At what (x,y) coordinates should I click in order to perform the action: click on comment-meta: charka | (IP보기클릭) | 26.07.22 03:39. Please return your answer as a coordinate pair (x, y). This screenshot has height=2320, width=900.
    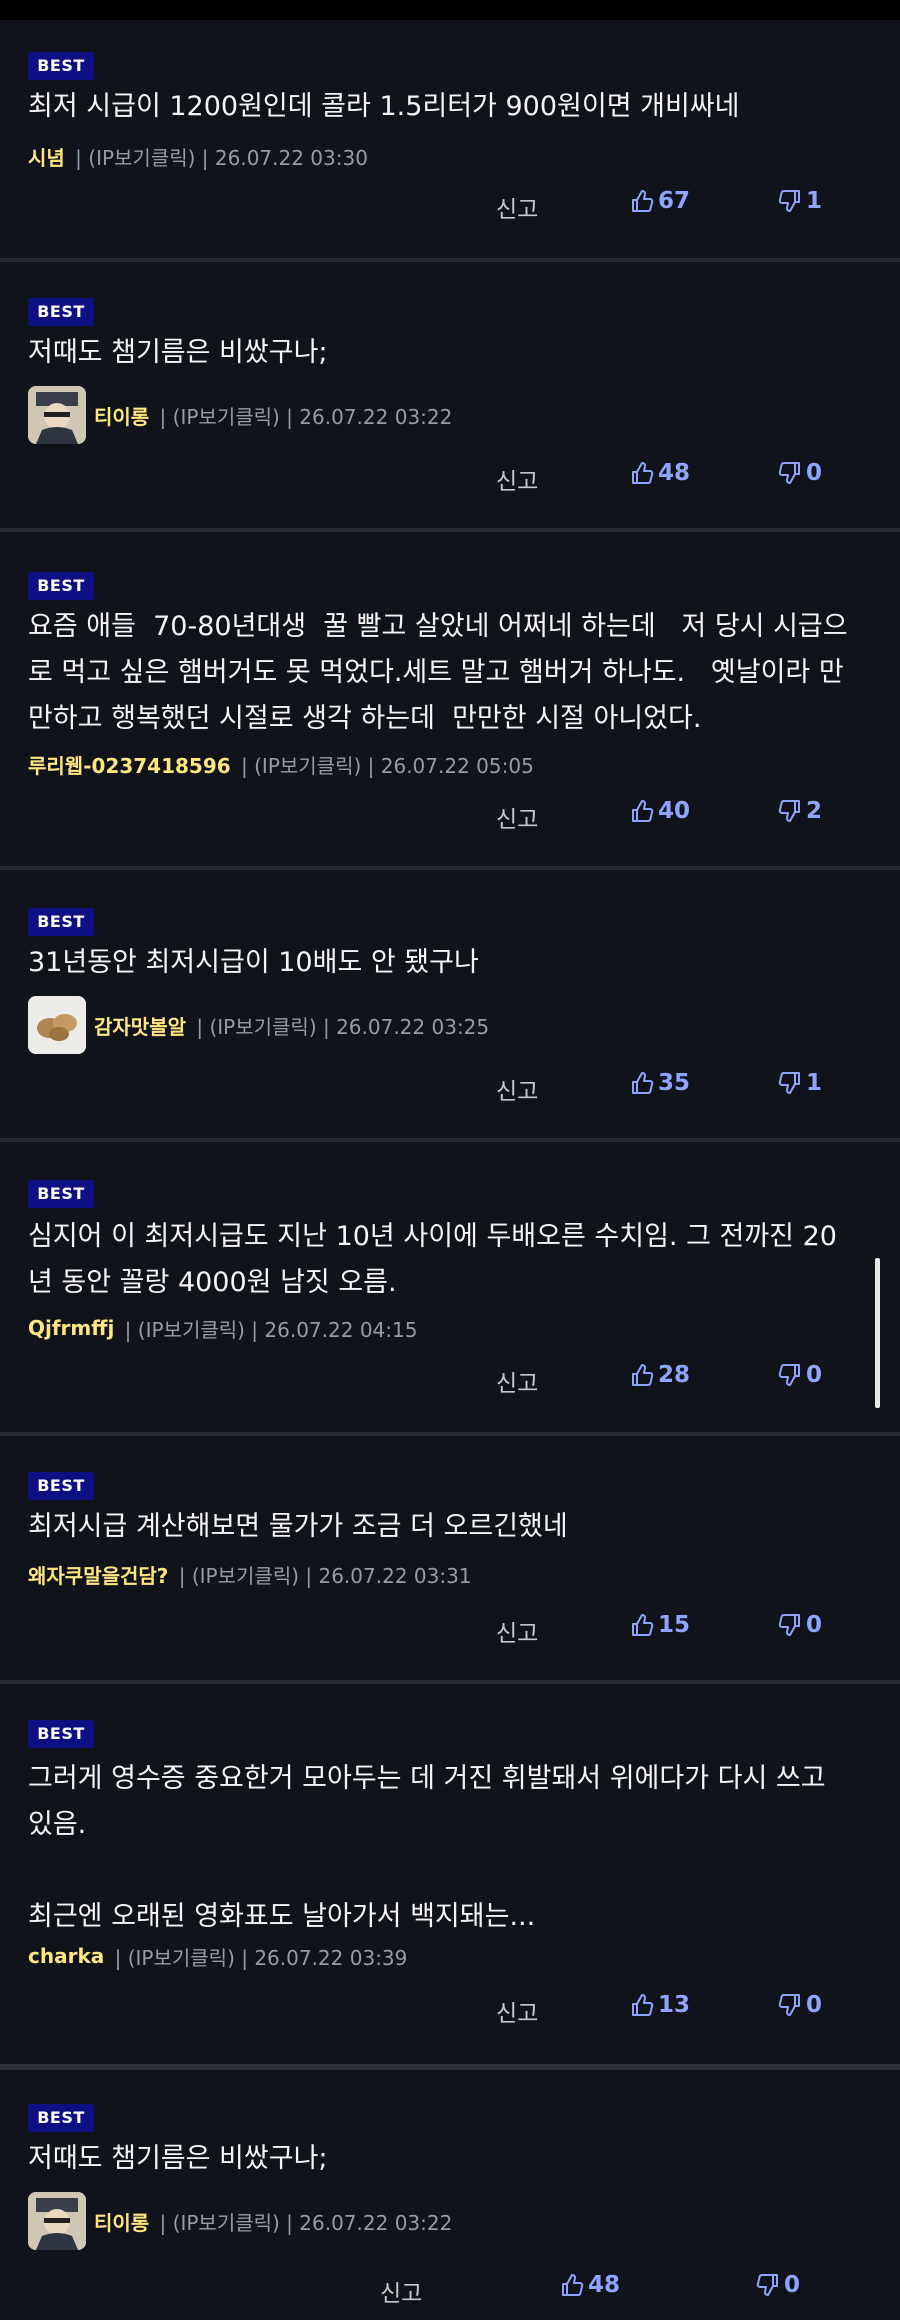
    Looking at the image, I should click on (217, 1956).